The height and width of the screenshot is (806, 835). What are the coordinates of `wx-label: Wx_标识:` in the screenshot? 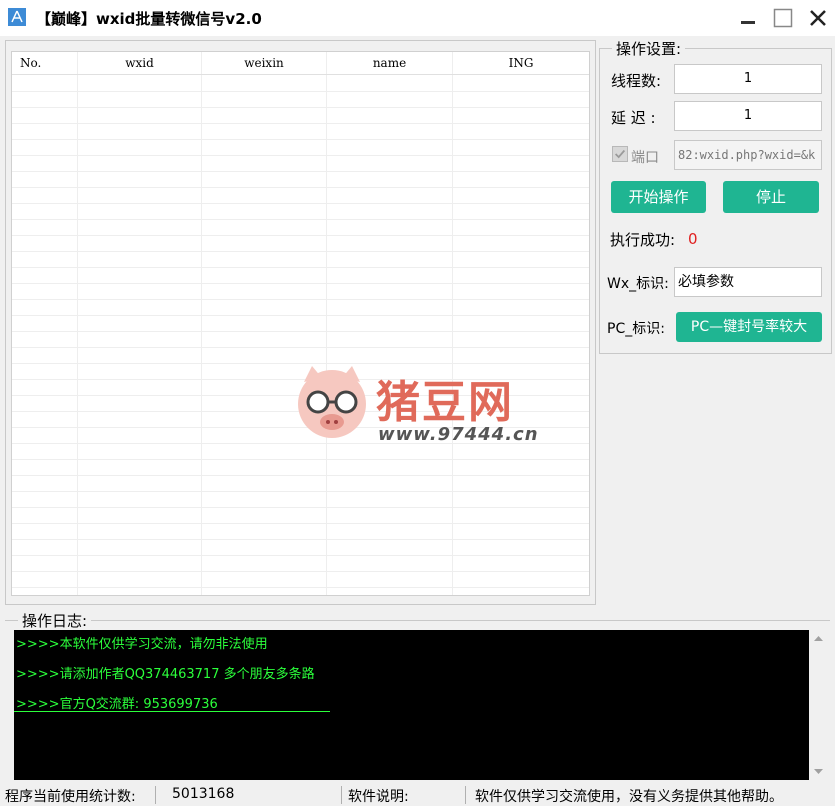 It's located at (638, 284).